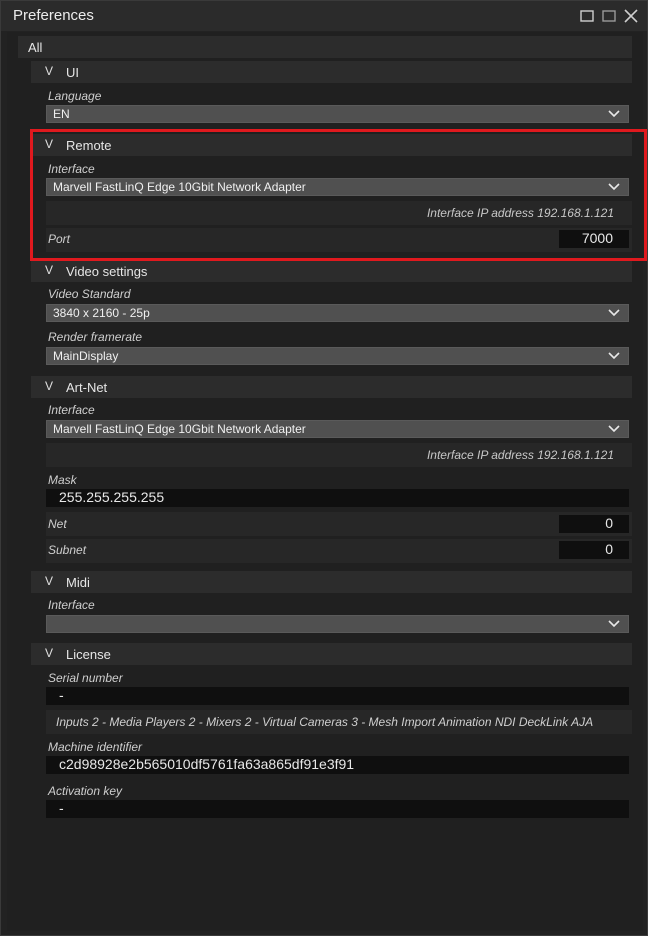 The height and width of the screenshot is (936, 648). I want to click on serial-number-input: -, so click(337, 696).